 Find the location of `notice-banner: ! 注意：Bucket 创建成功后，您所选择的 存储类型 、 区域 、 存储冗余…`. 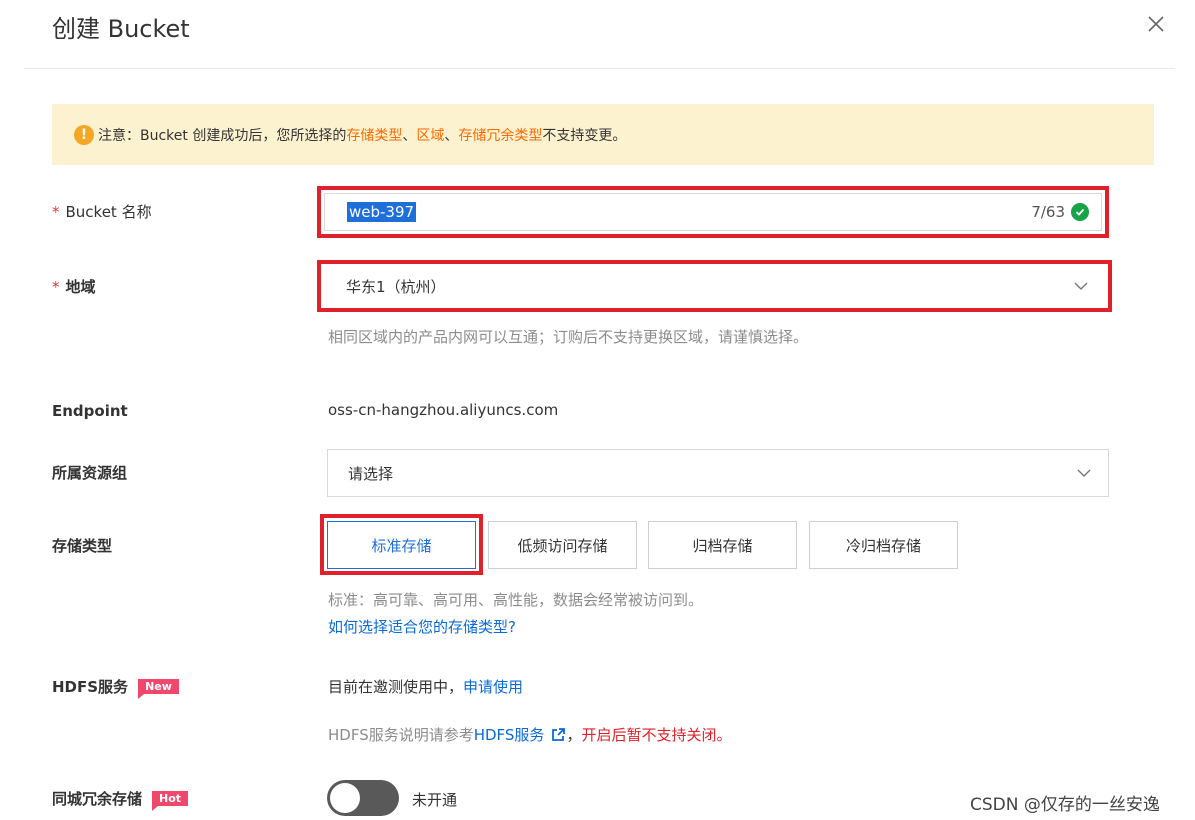

notice-banner: ! 注意：Bucket 创建成功后，您所选择的 存储类型 、 区域 、 存储冗余… is located at coordinates (603, 134).